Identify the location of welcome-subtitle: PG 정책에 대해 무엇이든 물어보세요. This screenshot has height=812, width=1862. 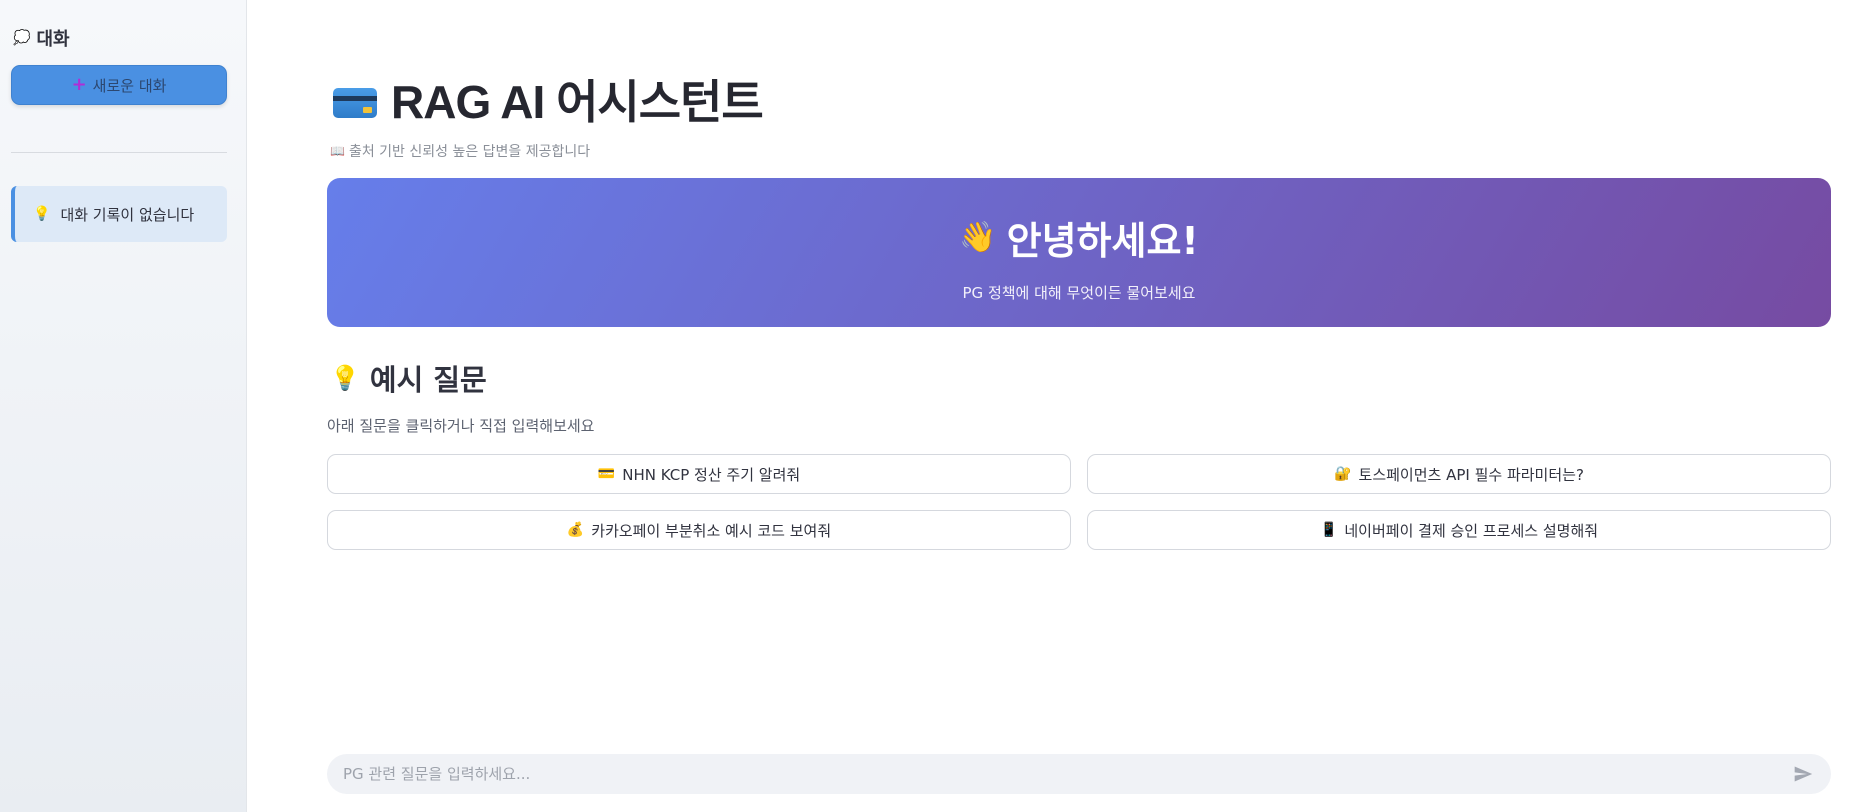
(1079, 293).